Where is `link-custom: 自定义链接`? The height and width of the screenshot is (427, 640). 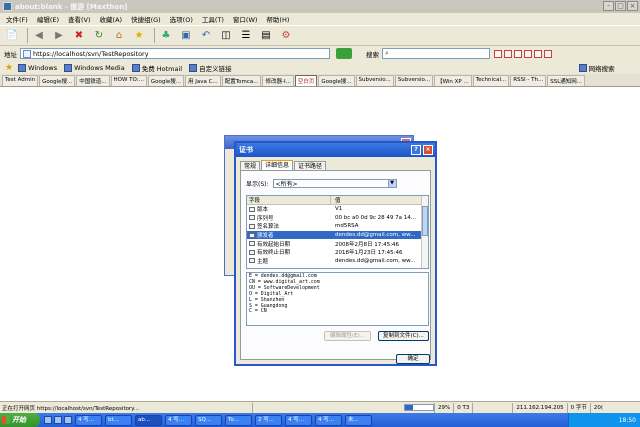 link-custom: 自定义链接 is located at coordinates (210, 68).